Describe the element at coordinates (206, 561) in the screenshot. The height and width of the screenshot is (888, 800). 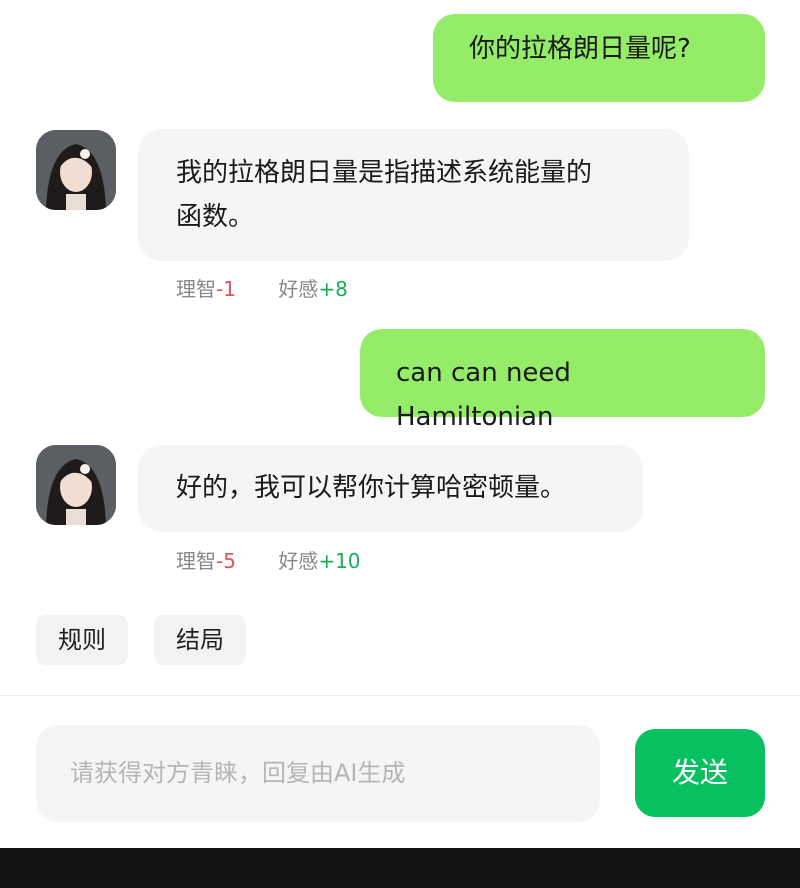
I see `reason-stat: 理智-5` at that location.